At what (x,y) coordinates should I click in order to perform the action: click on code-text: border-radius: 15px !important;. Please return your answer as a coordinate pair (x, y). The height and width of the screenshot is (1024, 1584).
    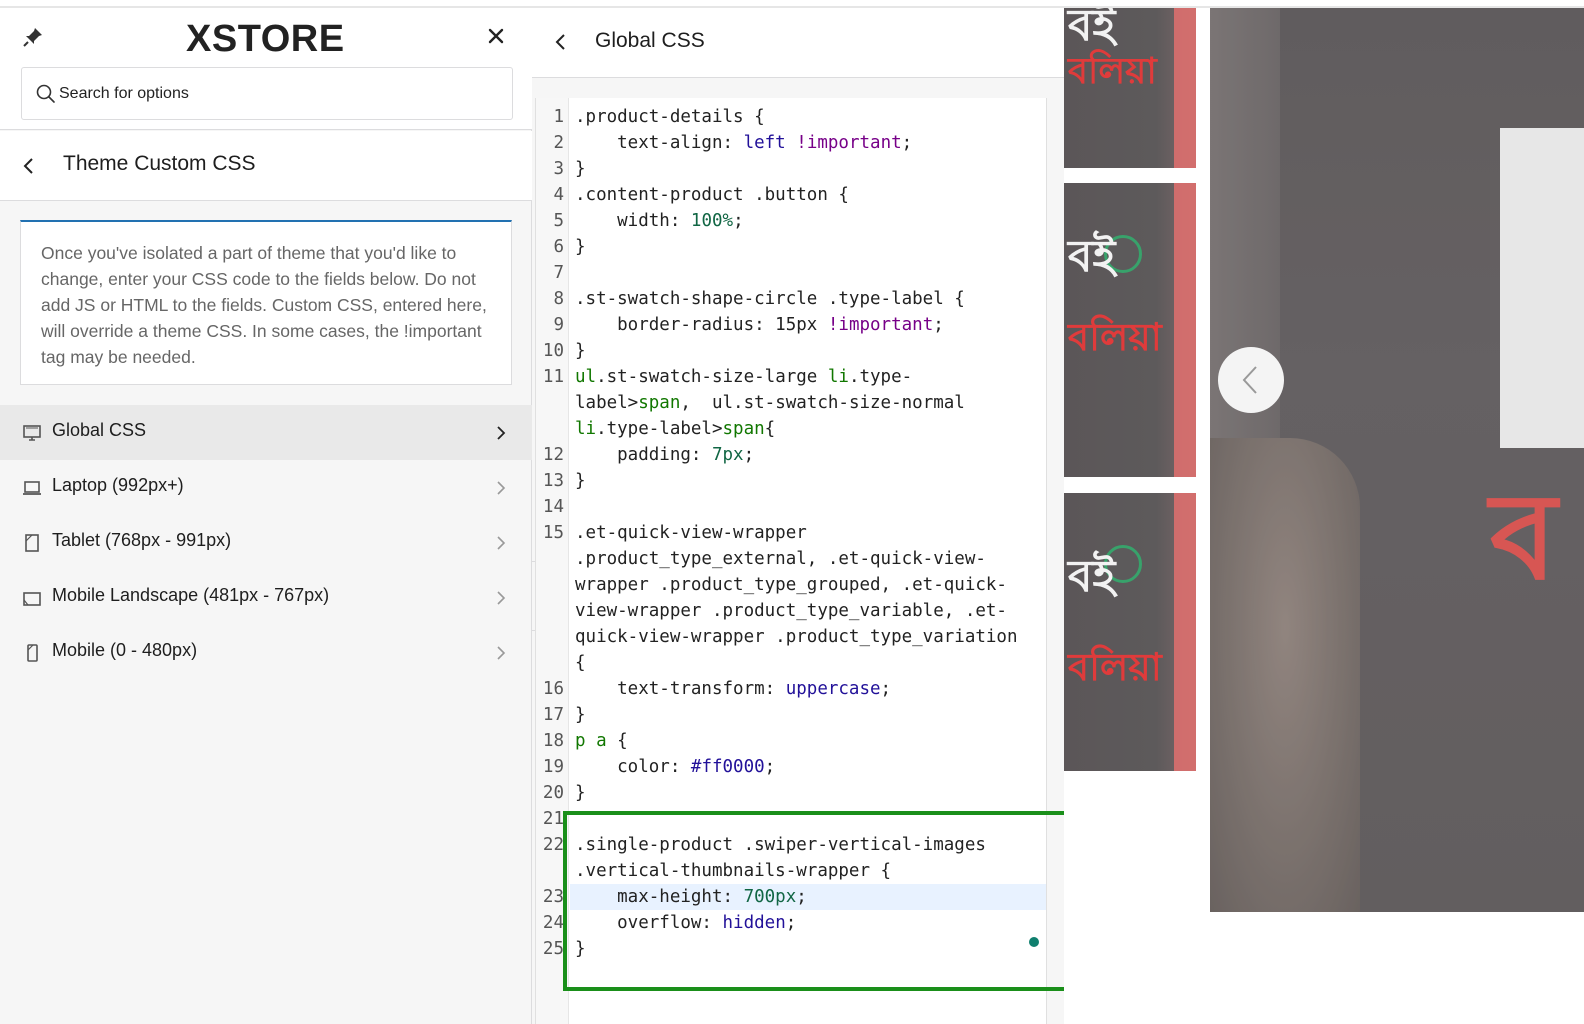
    Looking at the image, I should click on (759, 325).